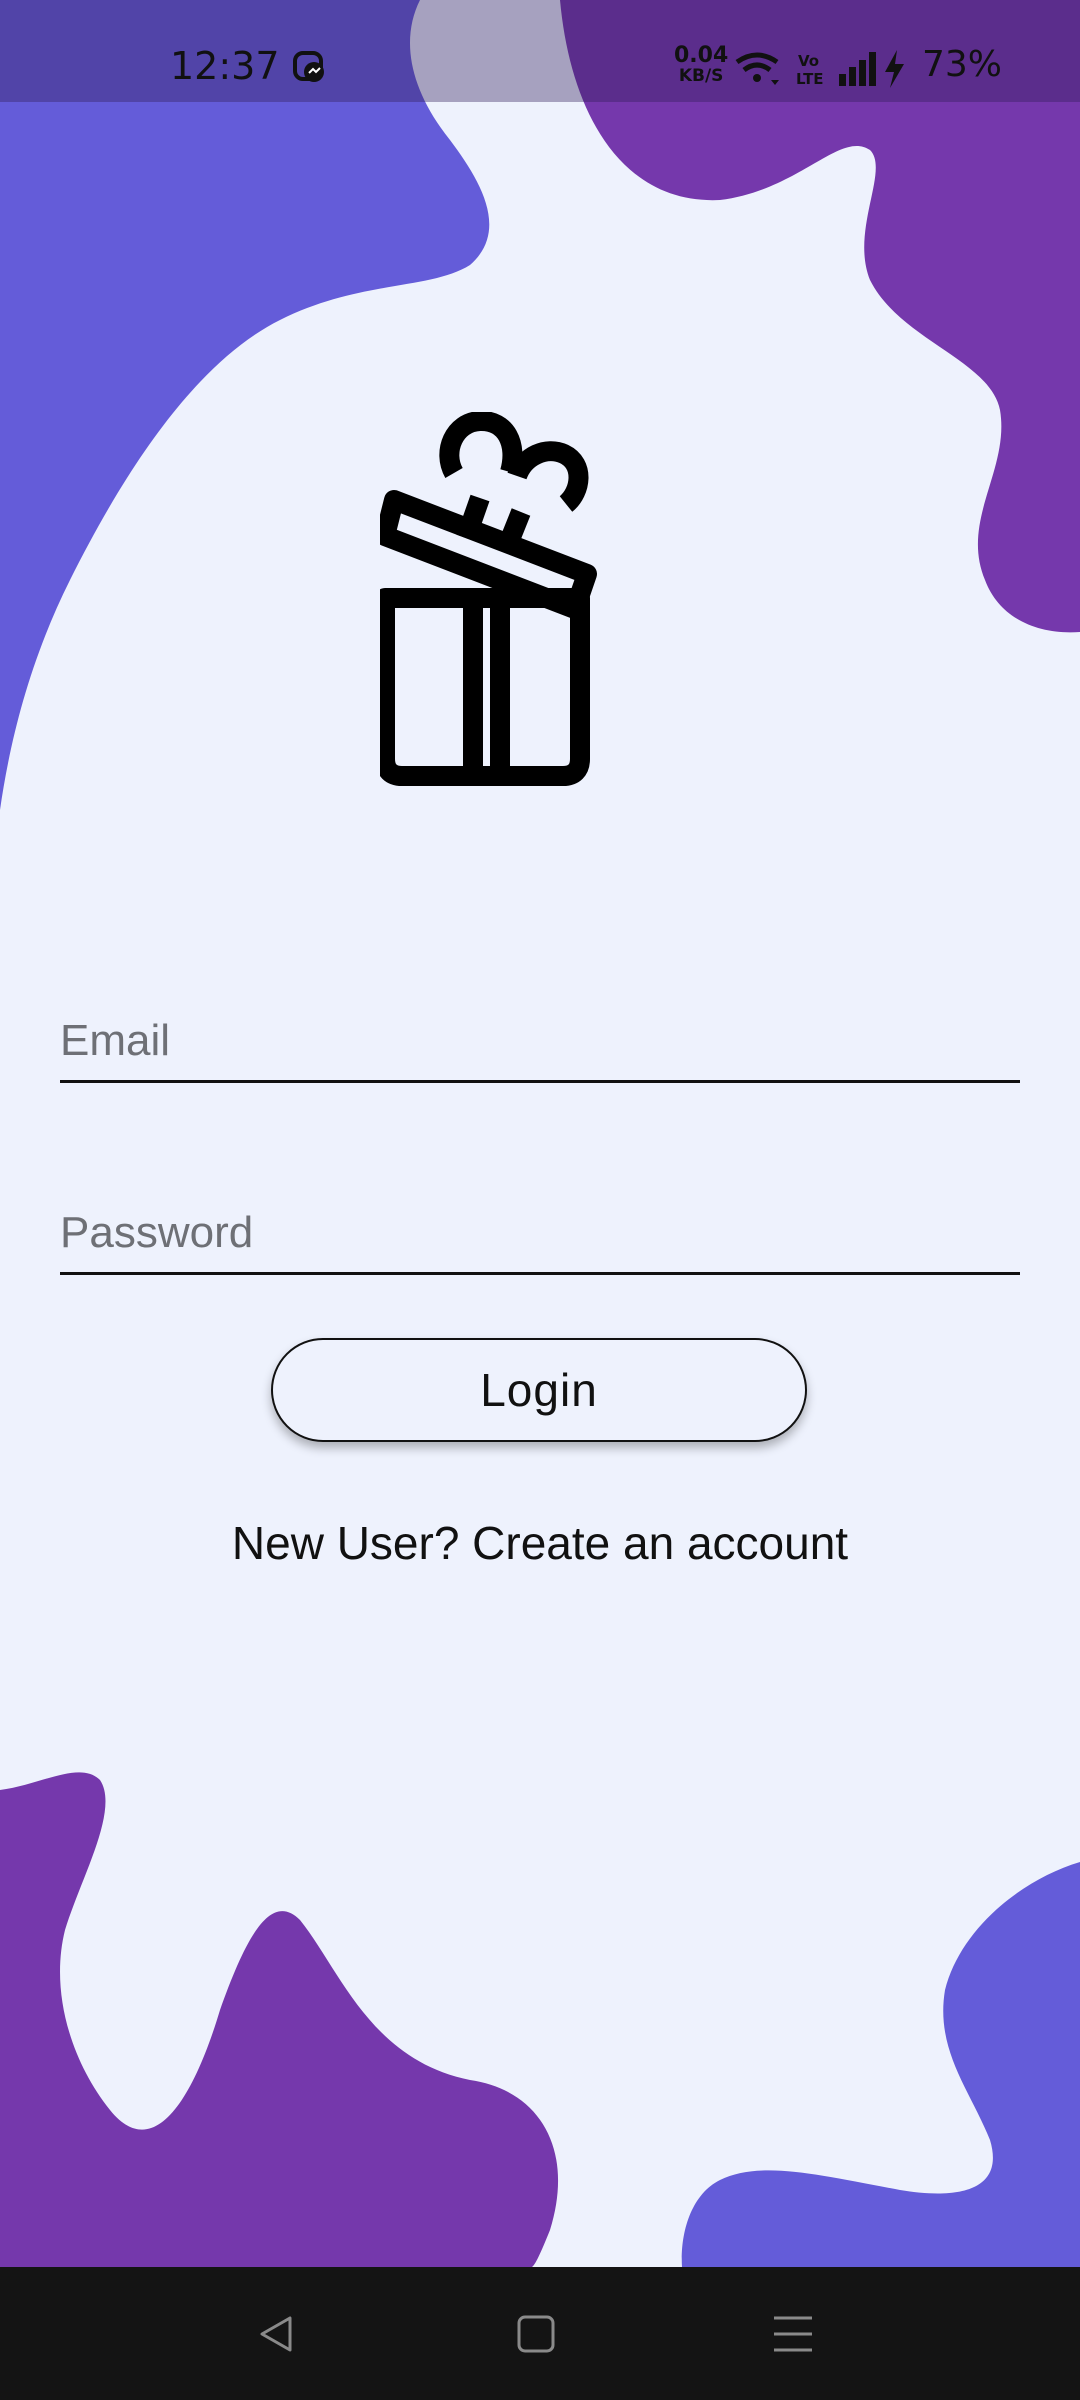  What do you see at coordinates (540, 1543) in the screenshot?
I see `create-account-link: New User? Create an account` at bounding box center [540, 1543].